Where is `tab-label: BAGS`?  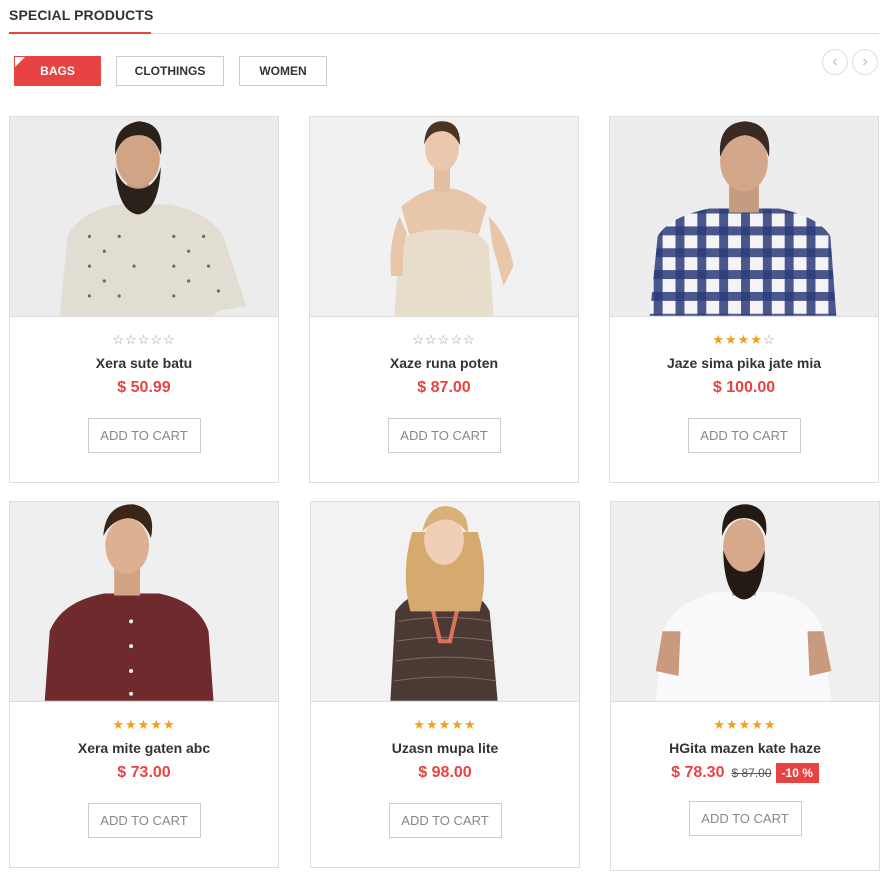 tab-label: BAGS is located at coordinates (57, 71).